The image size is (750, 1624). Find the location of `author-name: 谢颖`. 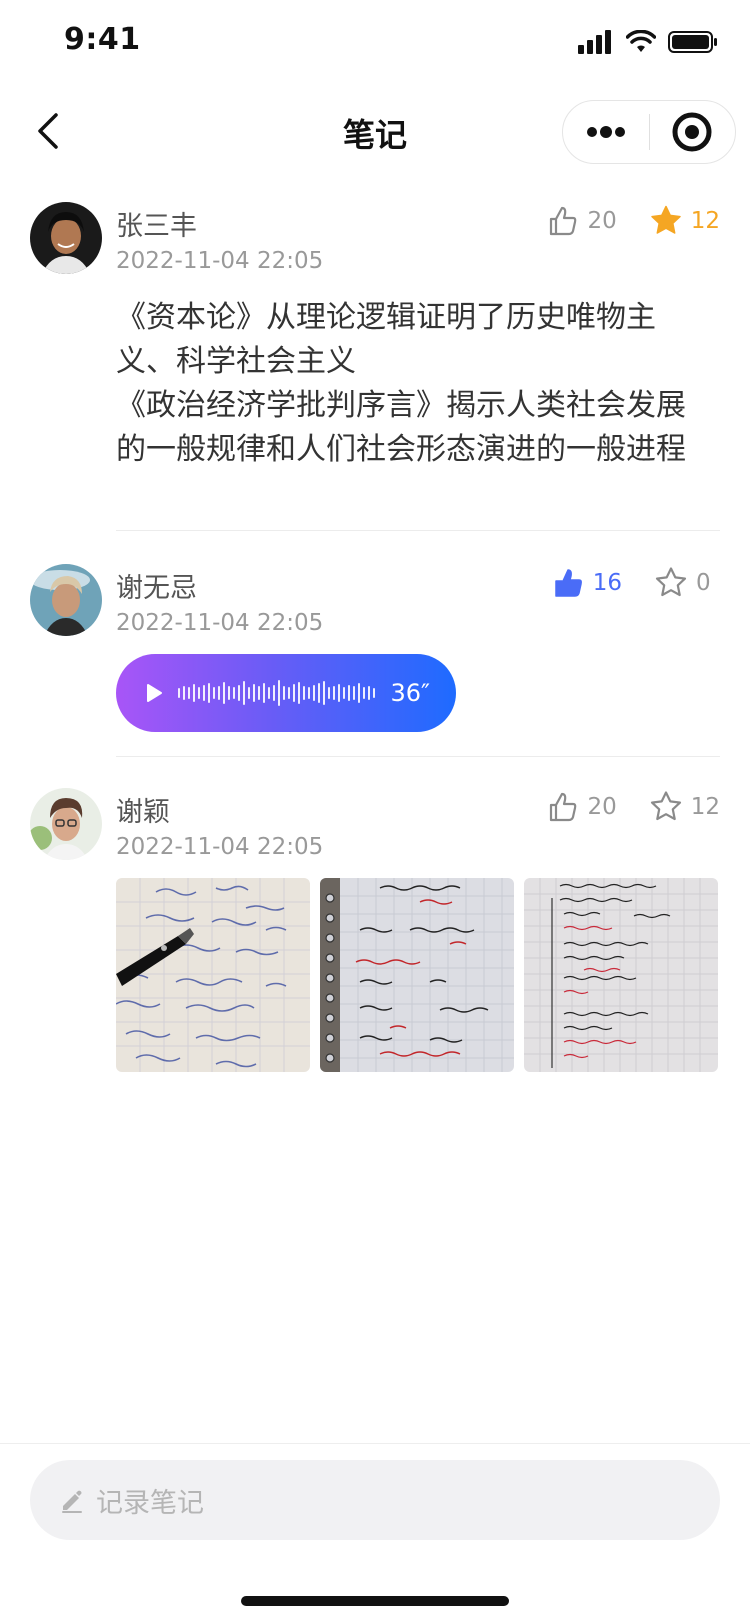

author-name: 谢颖 is located at coordinates (143, 812).